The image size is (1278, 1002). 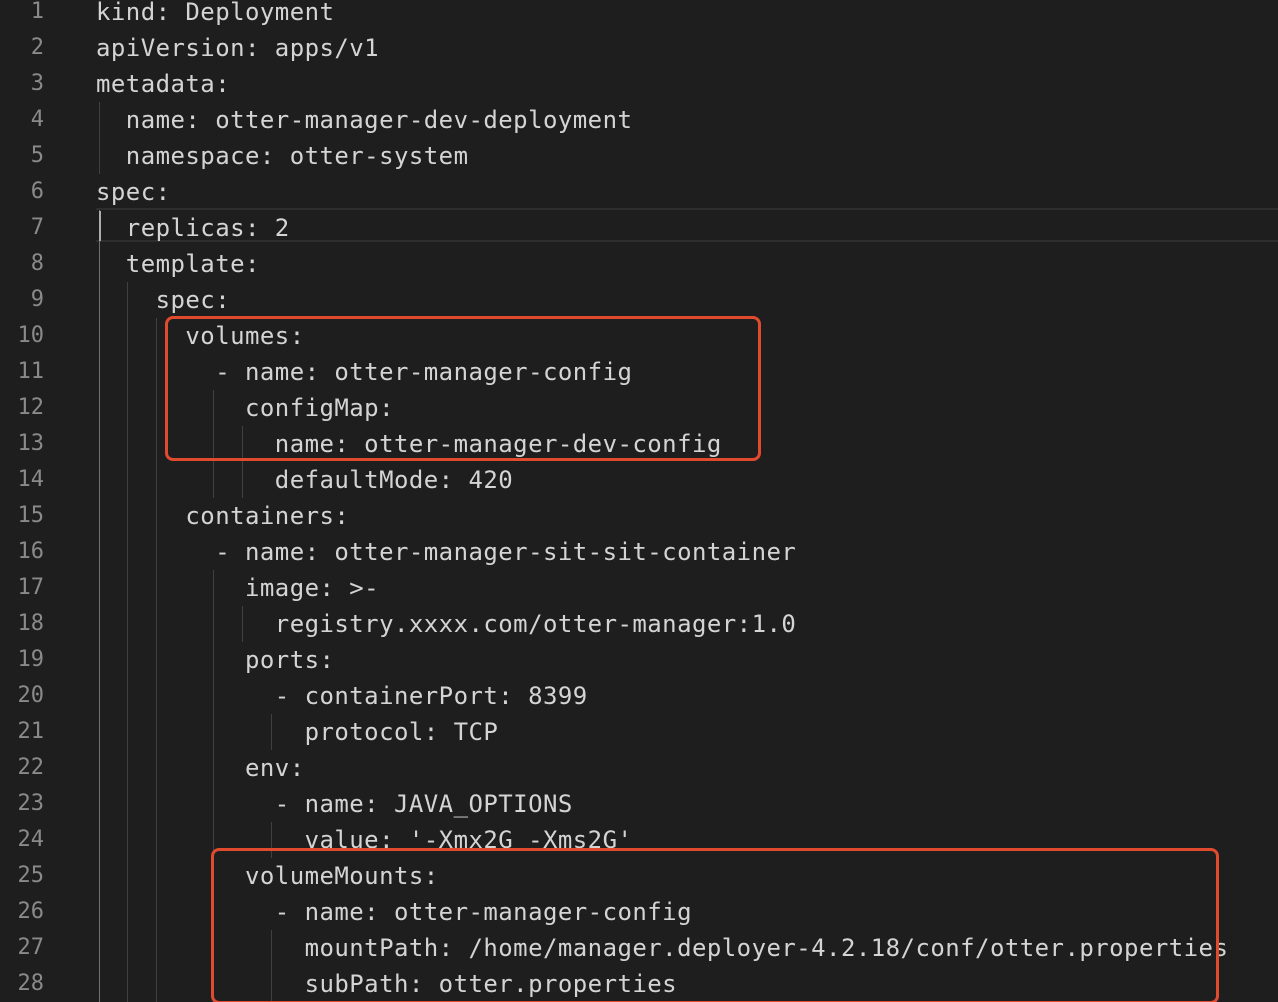 What do you see at coordinates (37, 12) in the screenshot?
I see `line-number: 1` at bounding box center [37, 12].